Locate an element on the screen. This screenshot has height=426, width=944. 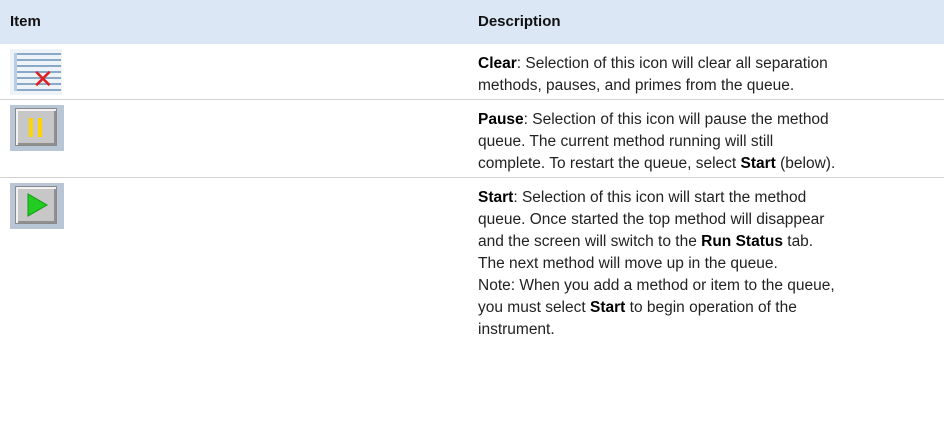
play-icon is located at coordinates (37, 206).